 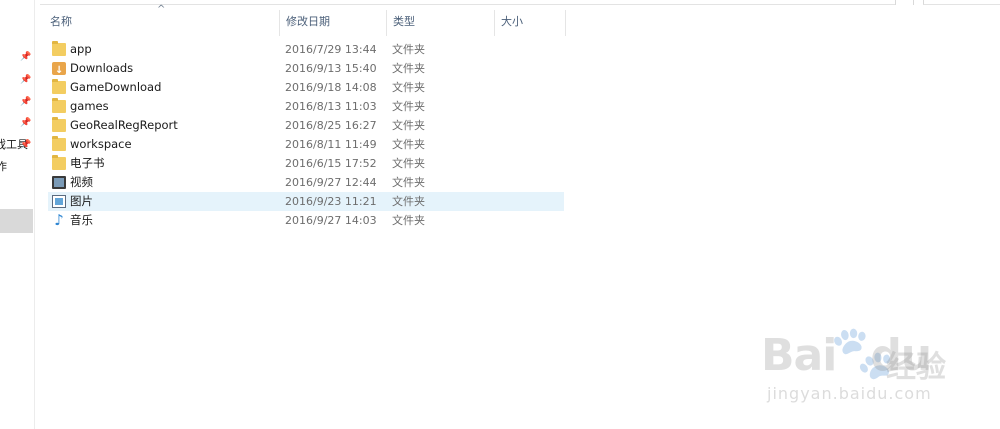 I want to click on downloads-folder-icon, so click(x=59, y=70).